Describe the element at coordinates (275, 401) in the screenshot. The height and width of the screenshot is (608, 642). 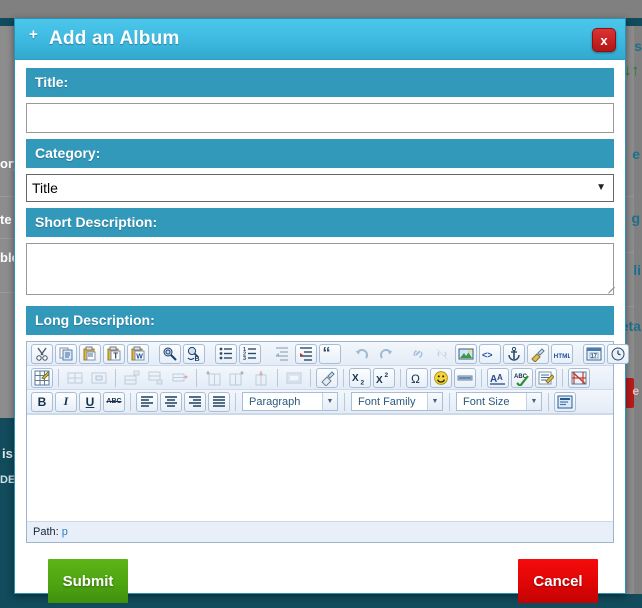
I see `format-select-label: Paragraph` at that location.